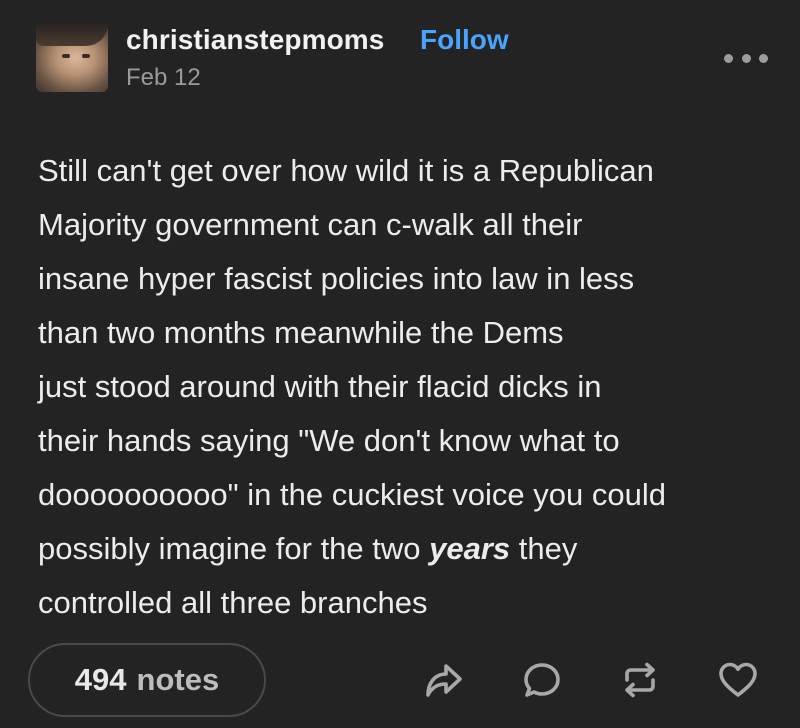  What do you see at coordinates (233, 602) in the screenshot?
I see `post-body-line: controlled all three branches` at bounding box center [233, 602].